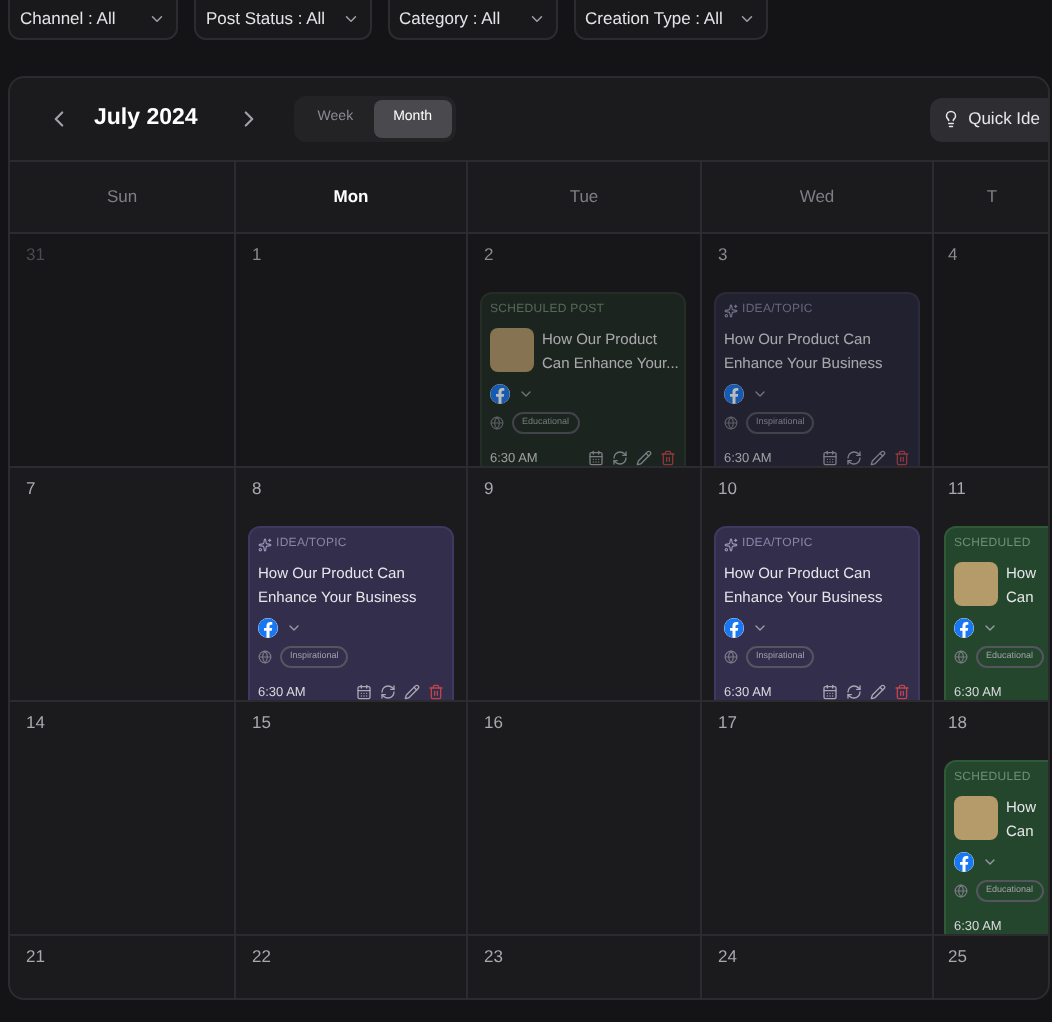  I want to click on month-title: July 2024, so click(146, 118).